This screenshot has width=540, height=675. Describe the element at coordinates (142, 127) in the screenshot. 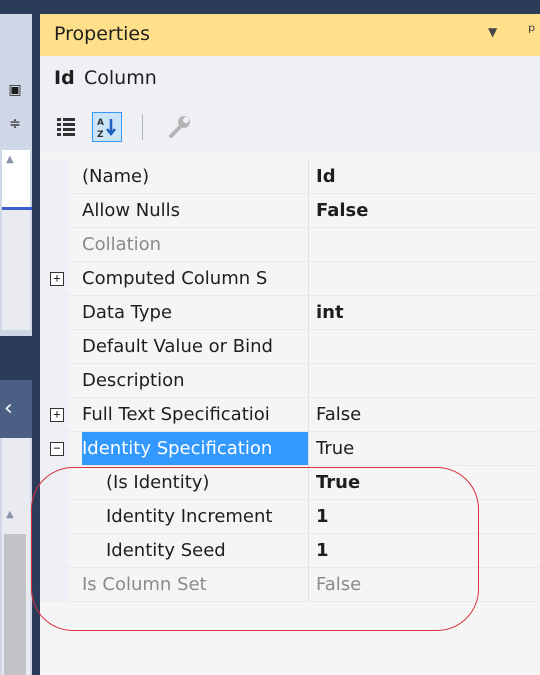

I see `toolbar-separator` at that location.